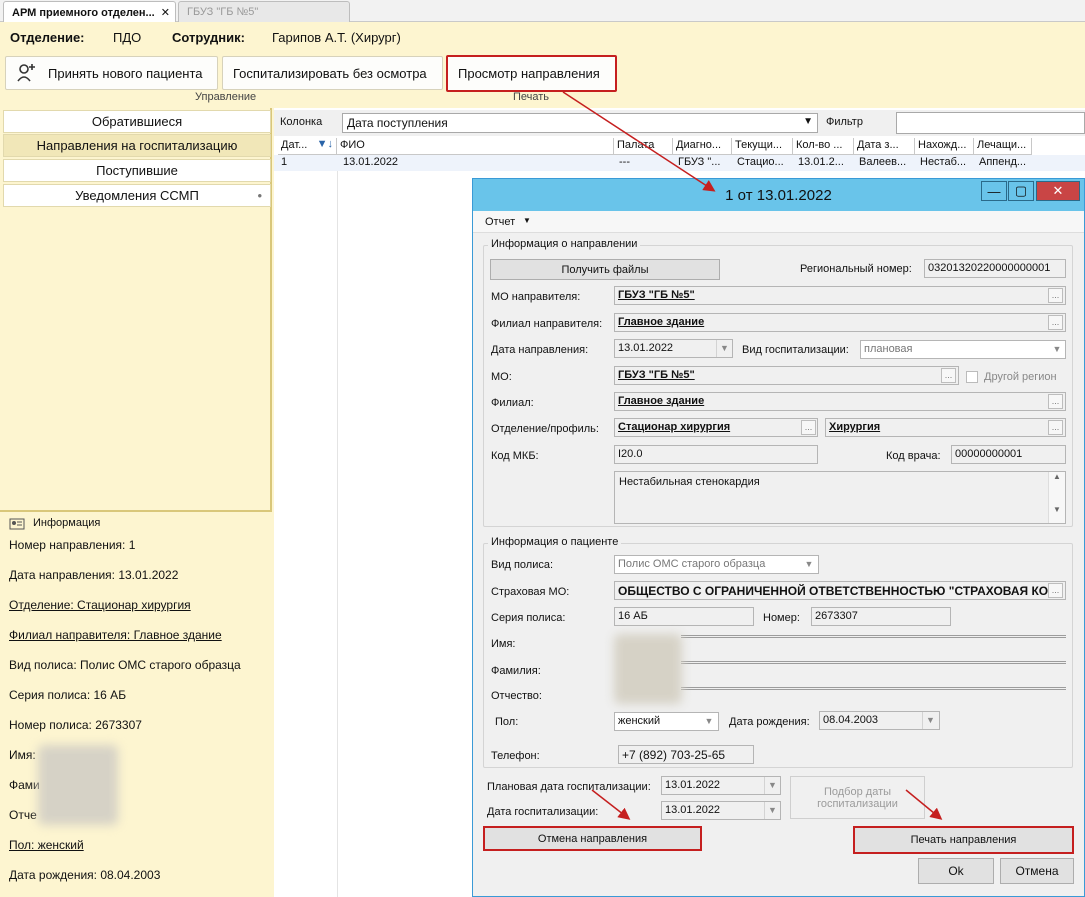 This screenshot has width=1085, height=897. Describe the element at coordinates (881, 616) in the screenshot. I see `policy-number-field: 2673307` at that location.